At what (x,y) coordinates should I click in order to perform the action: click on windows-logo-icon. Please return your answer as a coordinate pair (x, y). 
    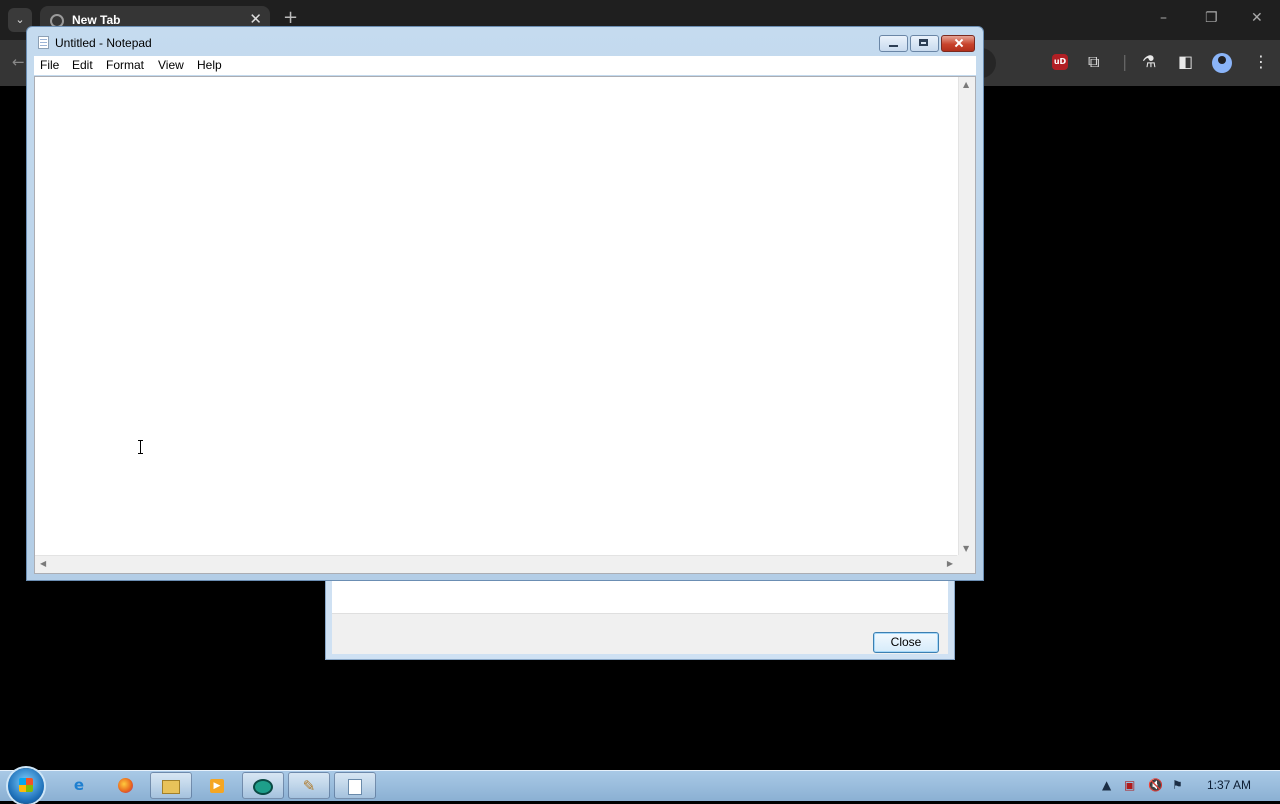
    Looking at the image, I should click on (26, 785).